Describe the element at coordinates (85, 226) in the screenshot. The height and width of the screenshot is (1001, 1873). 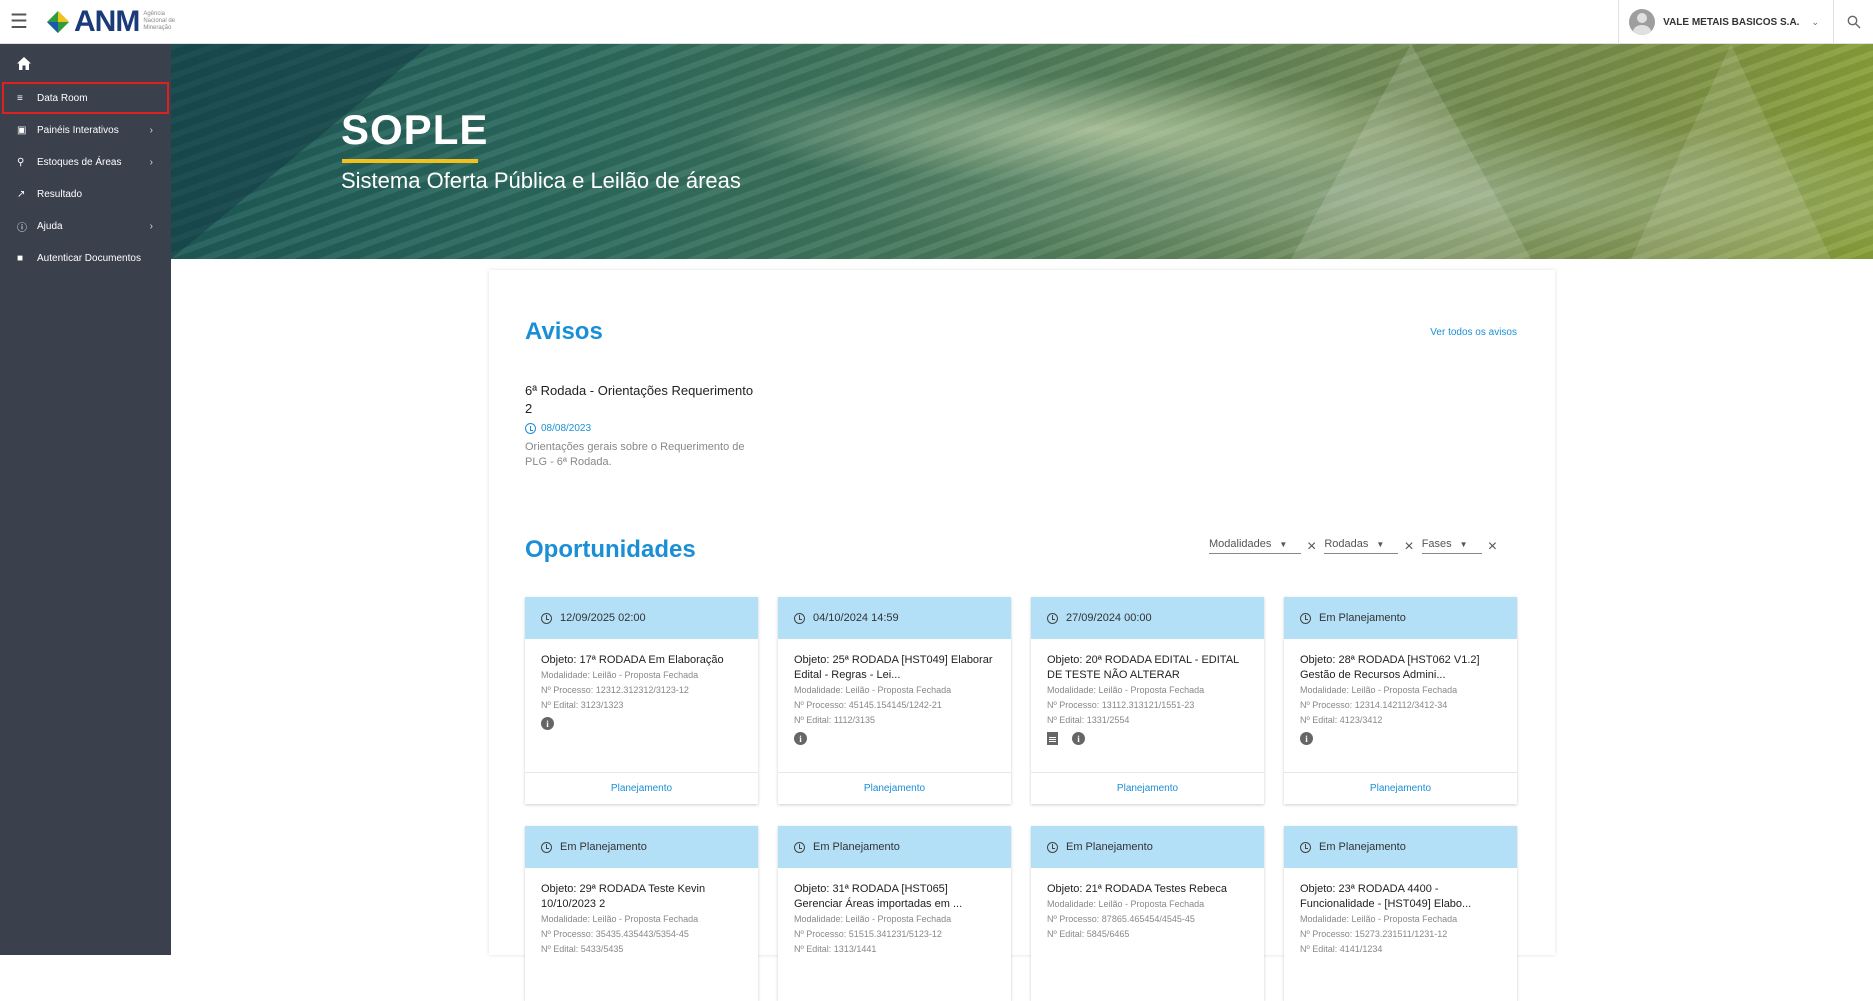
I see `sidebar-item-ajuda: ⓘ Ajuda ›` at that location.